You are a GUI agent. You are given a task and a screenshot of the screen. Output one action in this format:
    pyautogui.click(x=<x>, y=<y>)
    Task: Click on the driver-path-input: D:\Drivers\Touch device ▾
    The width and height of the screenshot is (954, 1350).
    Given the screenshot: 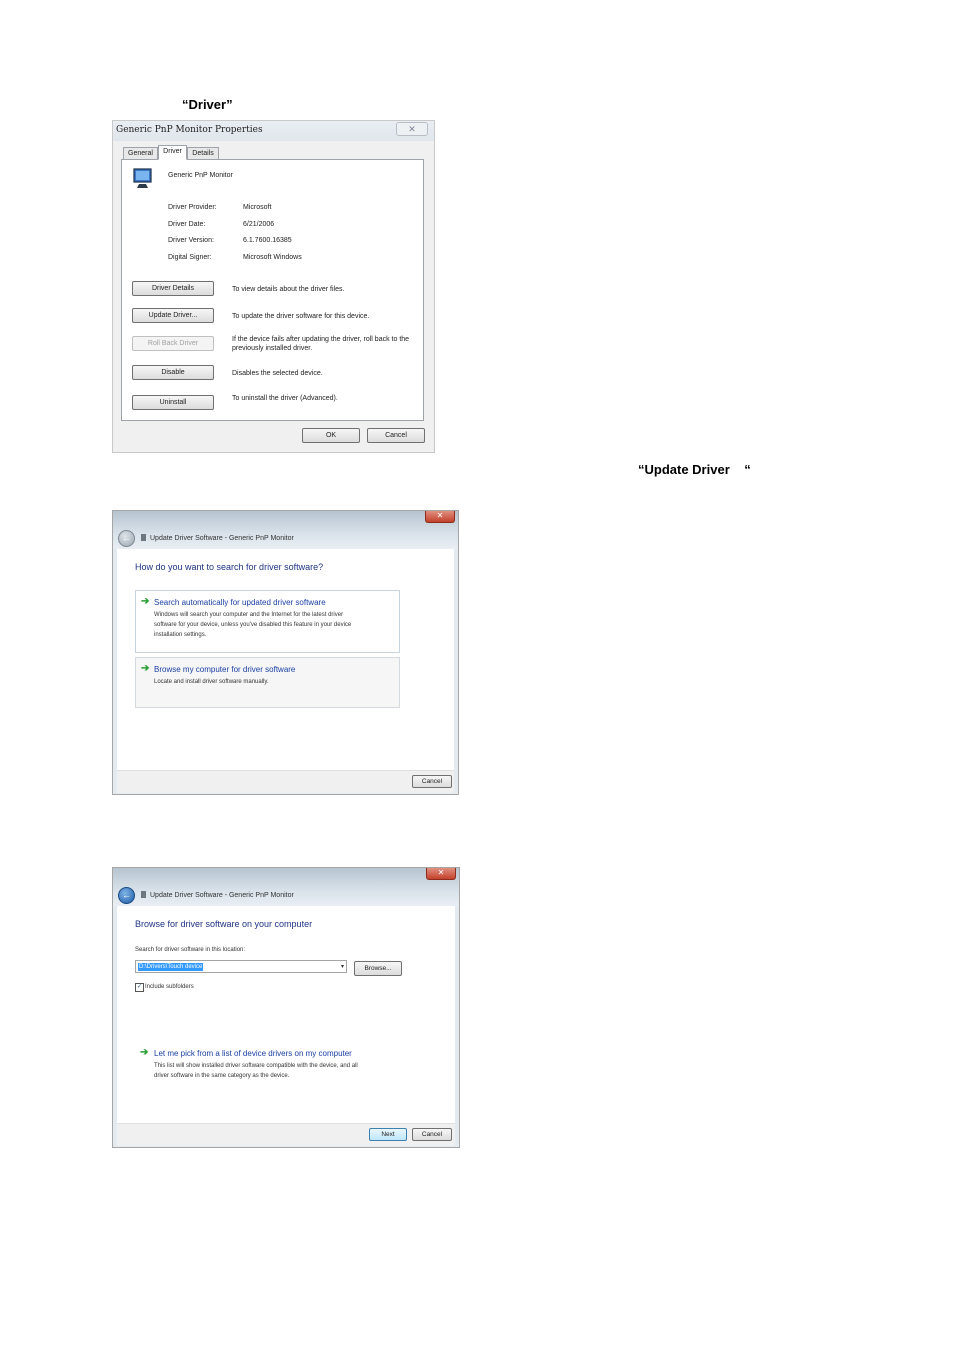 What is the action you would take?
    pyautogui.click(x=241, y=966)
    